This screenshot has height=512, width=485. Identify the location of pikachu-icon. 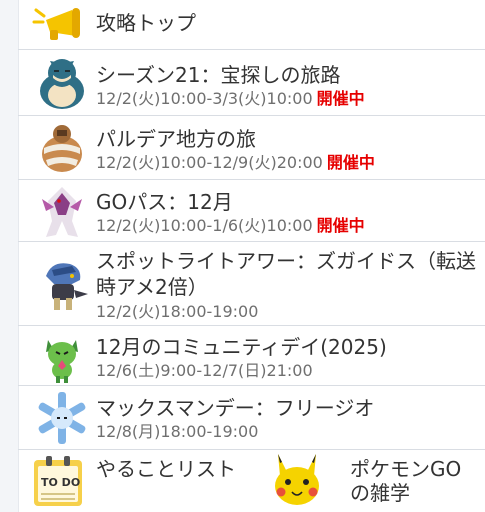
(297, 480).